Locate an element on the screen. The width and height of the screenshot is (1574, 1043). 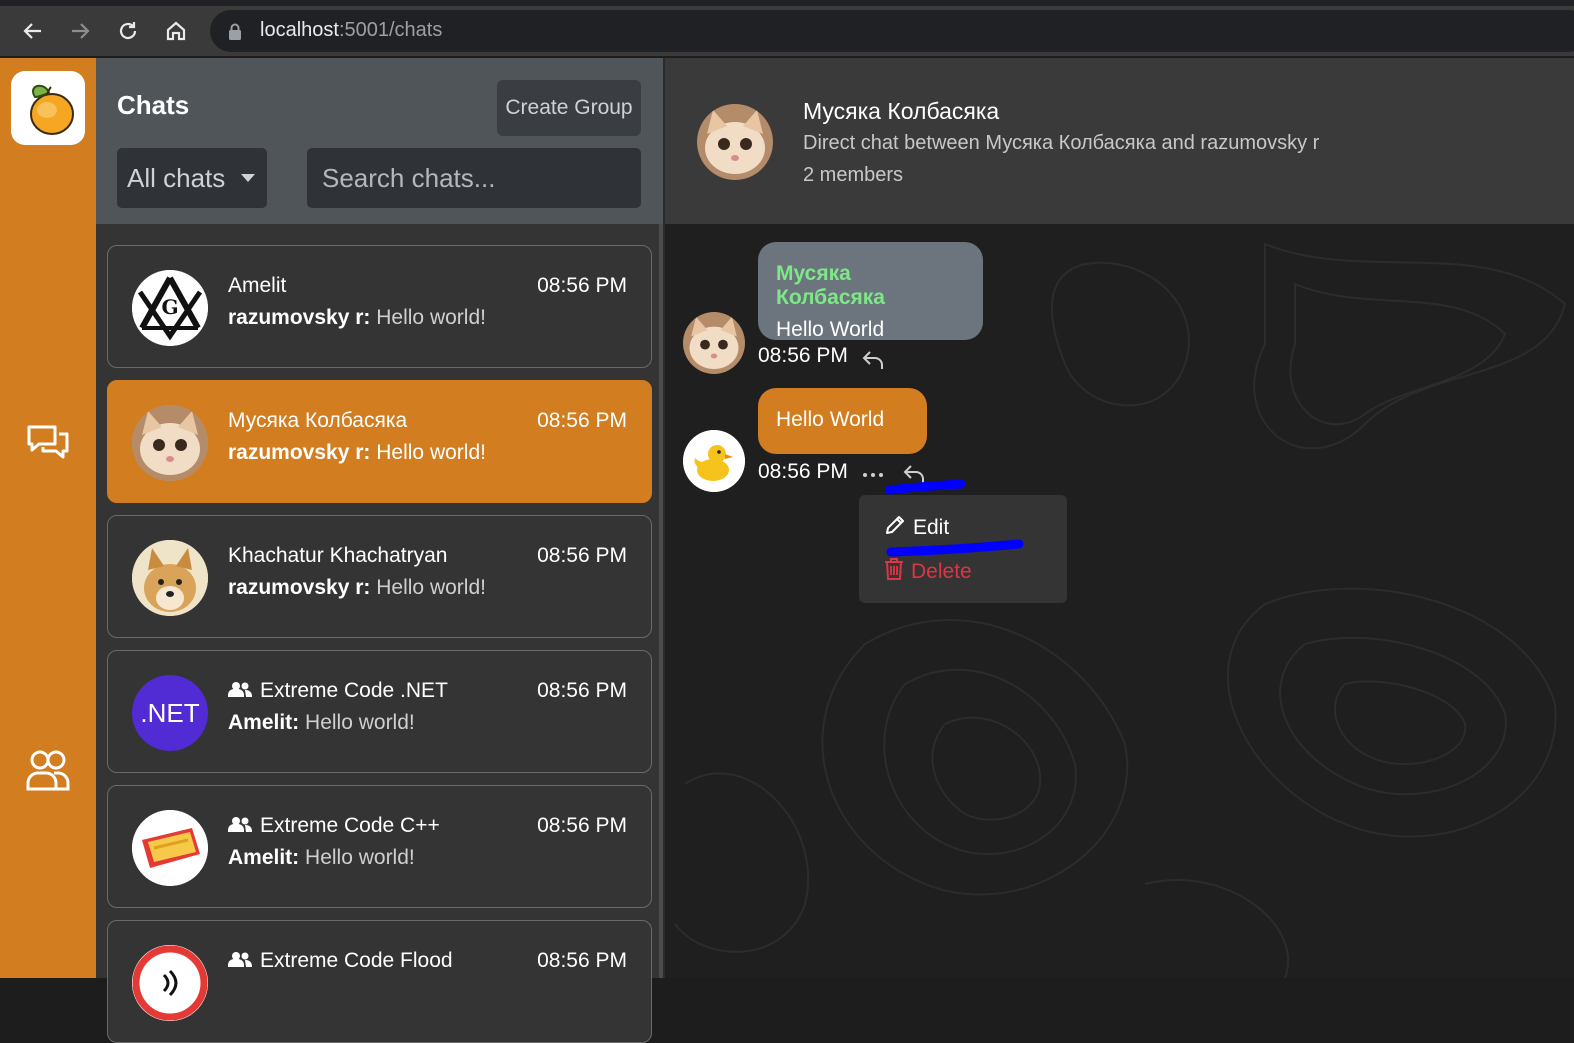
chat-filter-value: All chats is located at coordinates (176, 177).